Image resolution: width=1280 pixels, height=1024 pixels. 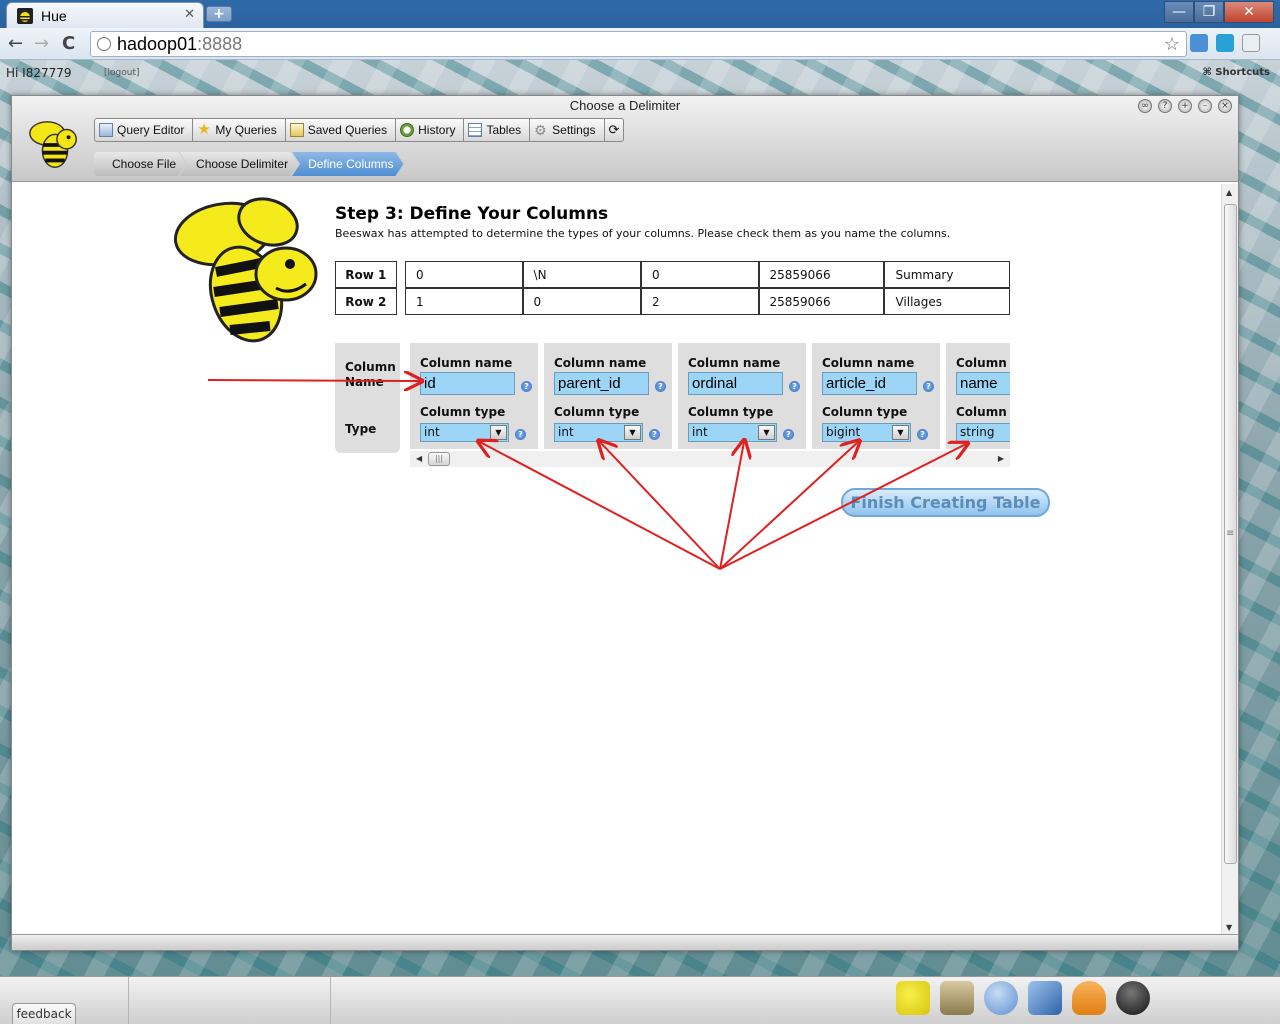 What do you see at coordinates (945, 502) in the screenshot?
I see `finish-creating-table-button: Finish Creating Table` at bounding box center [945, 502].